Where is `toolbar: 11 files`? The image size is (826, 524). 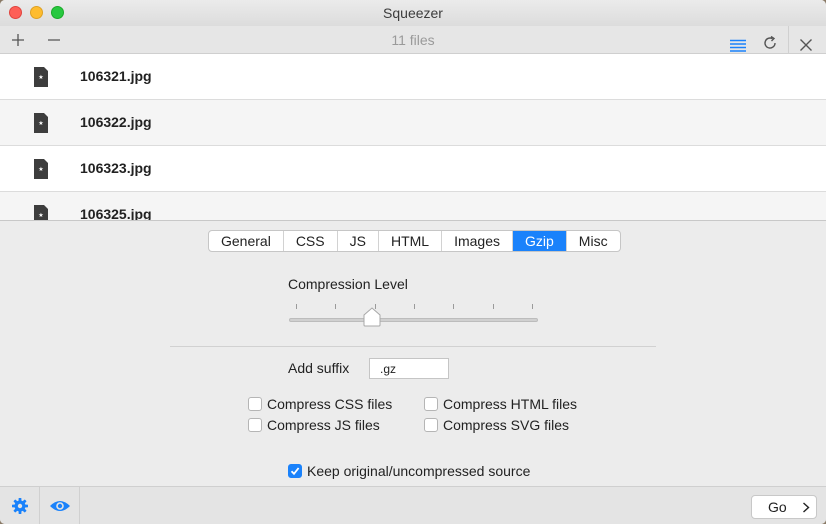 toolbar: 11 files is located at coordinates (413, 40).